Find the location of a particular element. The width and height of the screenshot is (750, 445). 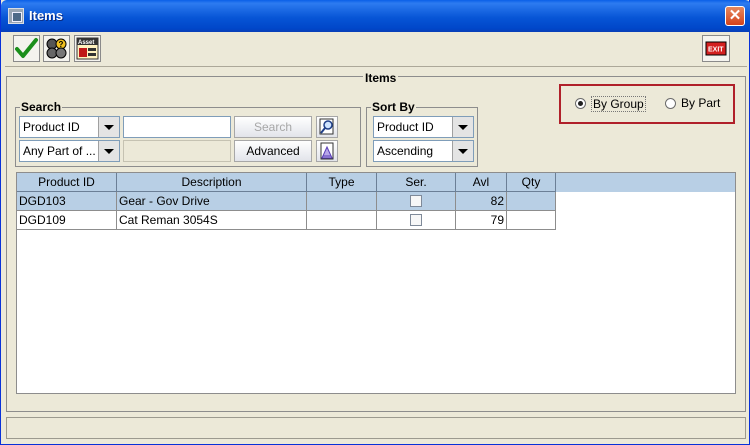

asset-icon: Asset is located at coordinates (87, 48).